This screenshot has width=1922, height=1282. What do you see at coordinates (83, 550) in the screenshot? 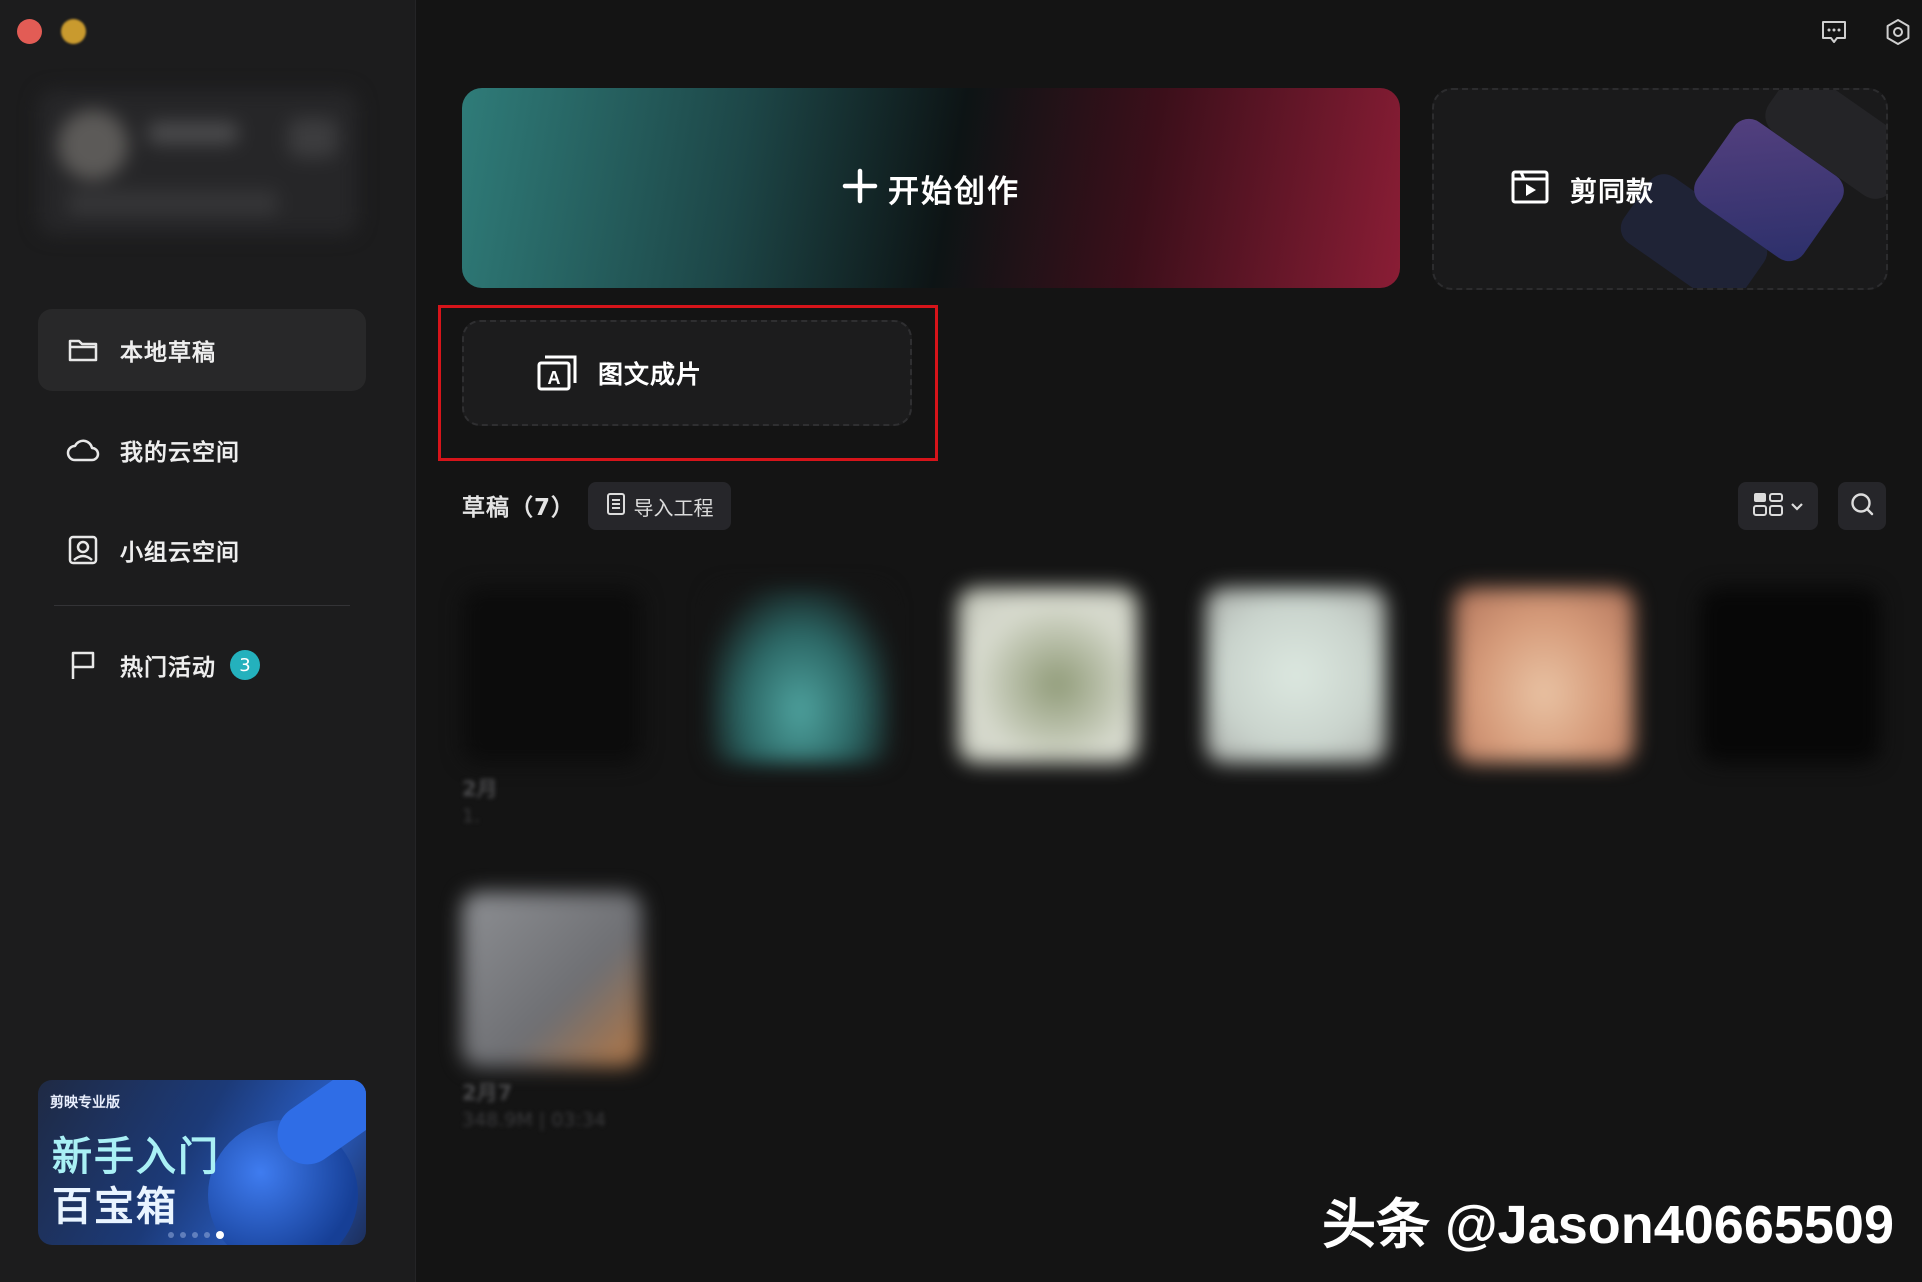
I see `team-space-icon` at bounding box center [83, 550].